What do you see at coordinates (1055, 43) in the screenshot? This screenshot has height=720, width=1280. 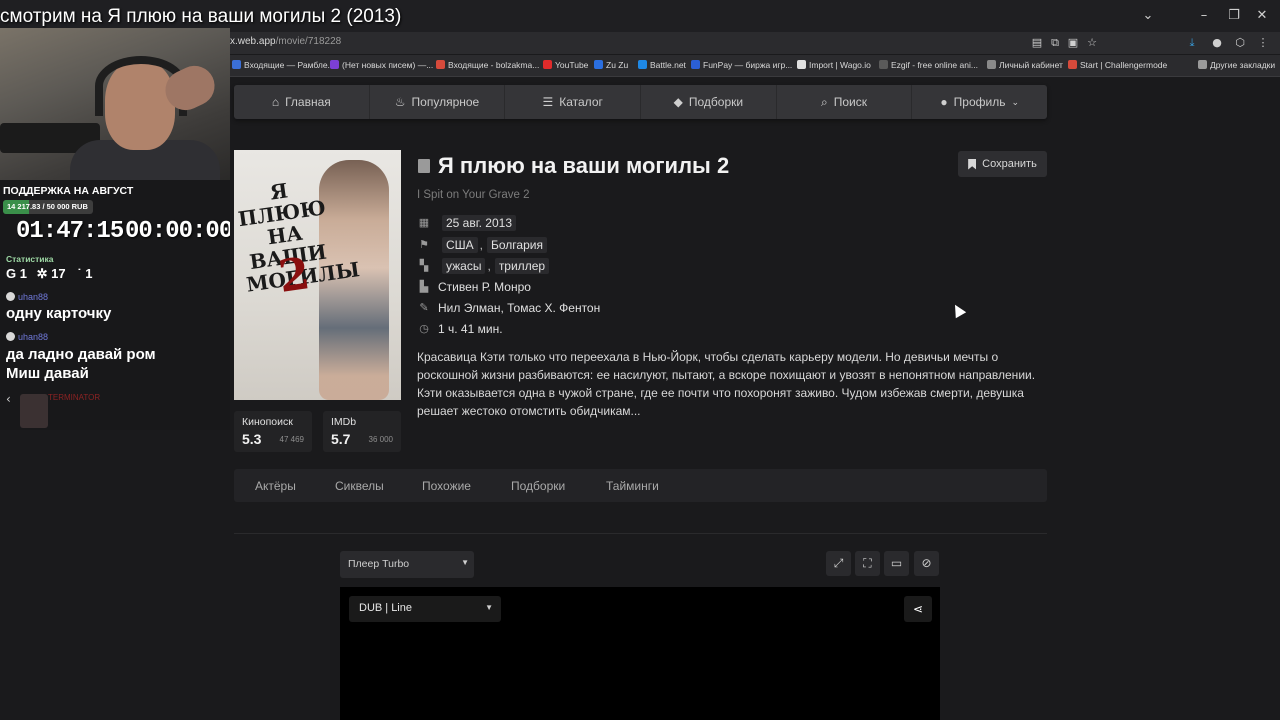 I see `pip-icon: ⧉` at bounding box center [1055, 43].